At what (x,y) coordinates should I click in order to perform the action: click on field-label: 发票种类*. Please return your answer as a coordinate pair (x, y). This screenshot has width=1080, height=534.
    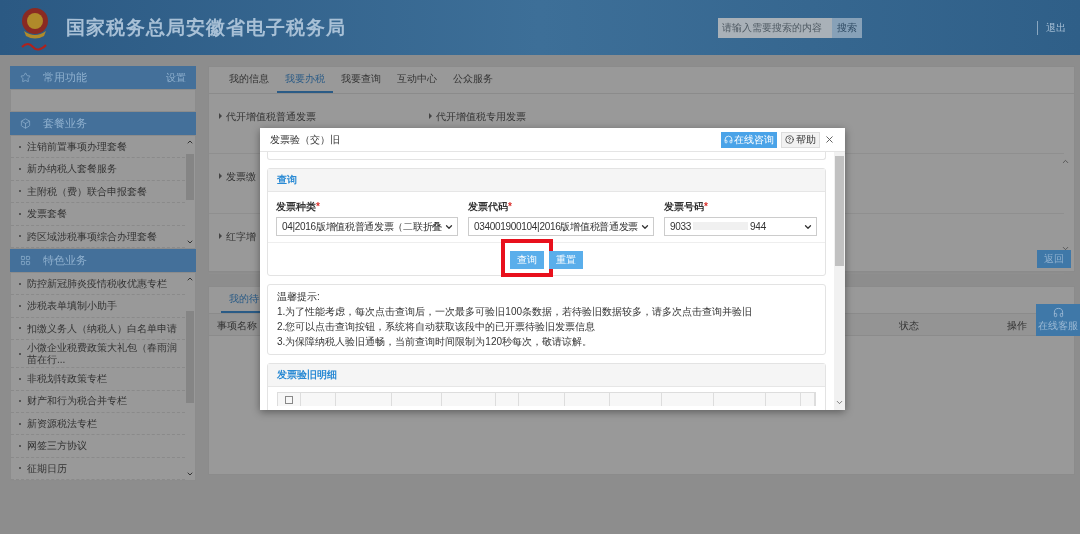
    Looking at the image, I should click on (298, 207).